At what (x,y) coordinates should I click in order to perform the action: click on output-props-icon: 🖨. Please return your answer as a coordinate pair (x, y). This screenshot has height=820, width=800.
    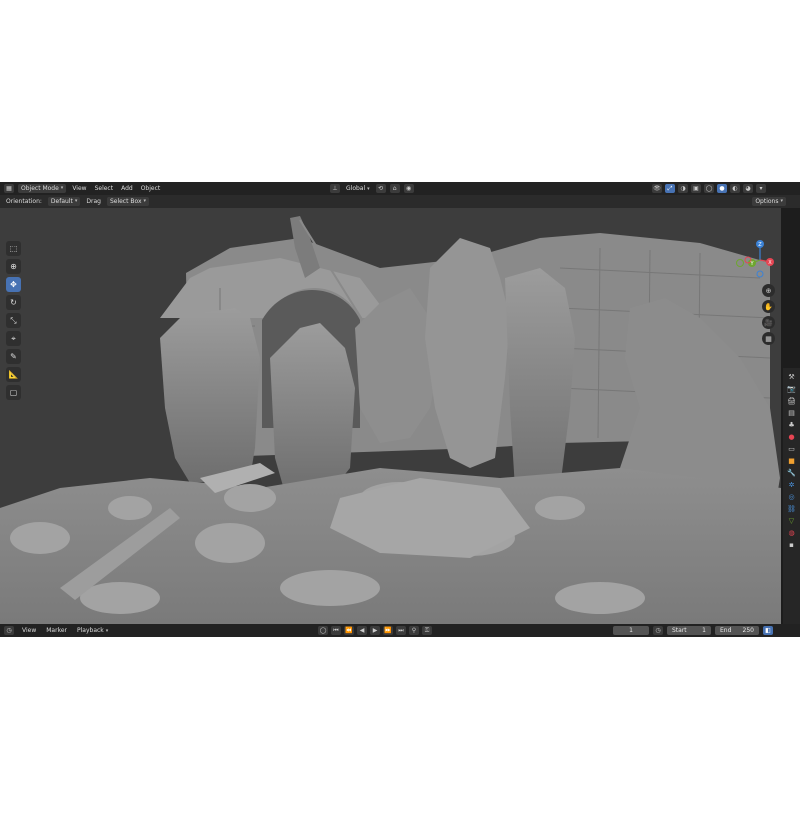
    Looking at the image, I should click on (791, 401).